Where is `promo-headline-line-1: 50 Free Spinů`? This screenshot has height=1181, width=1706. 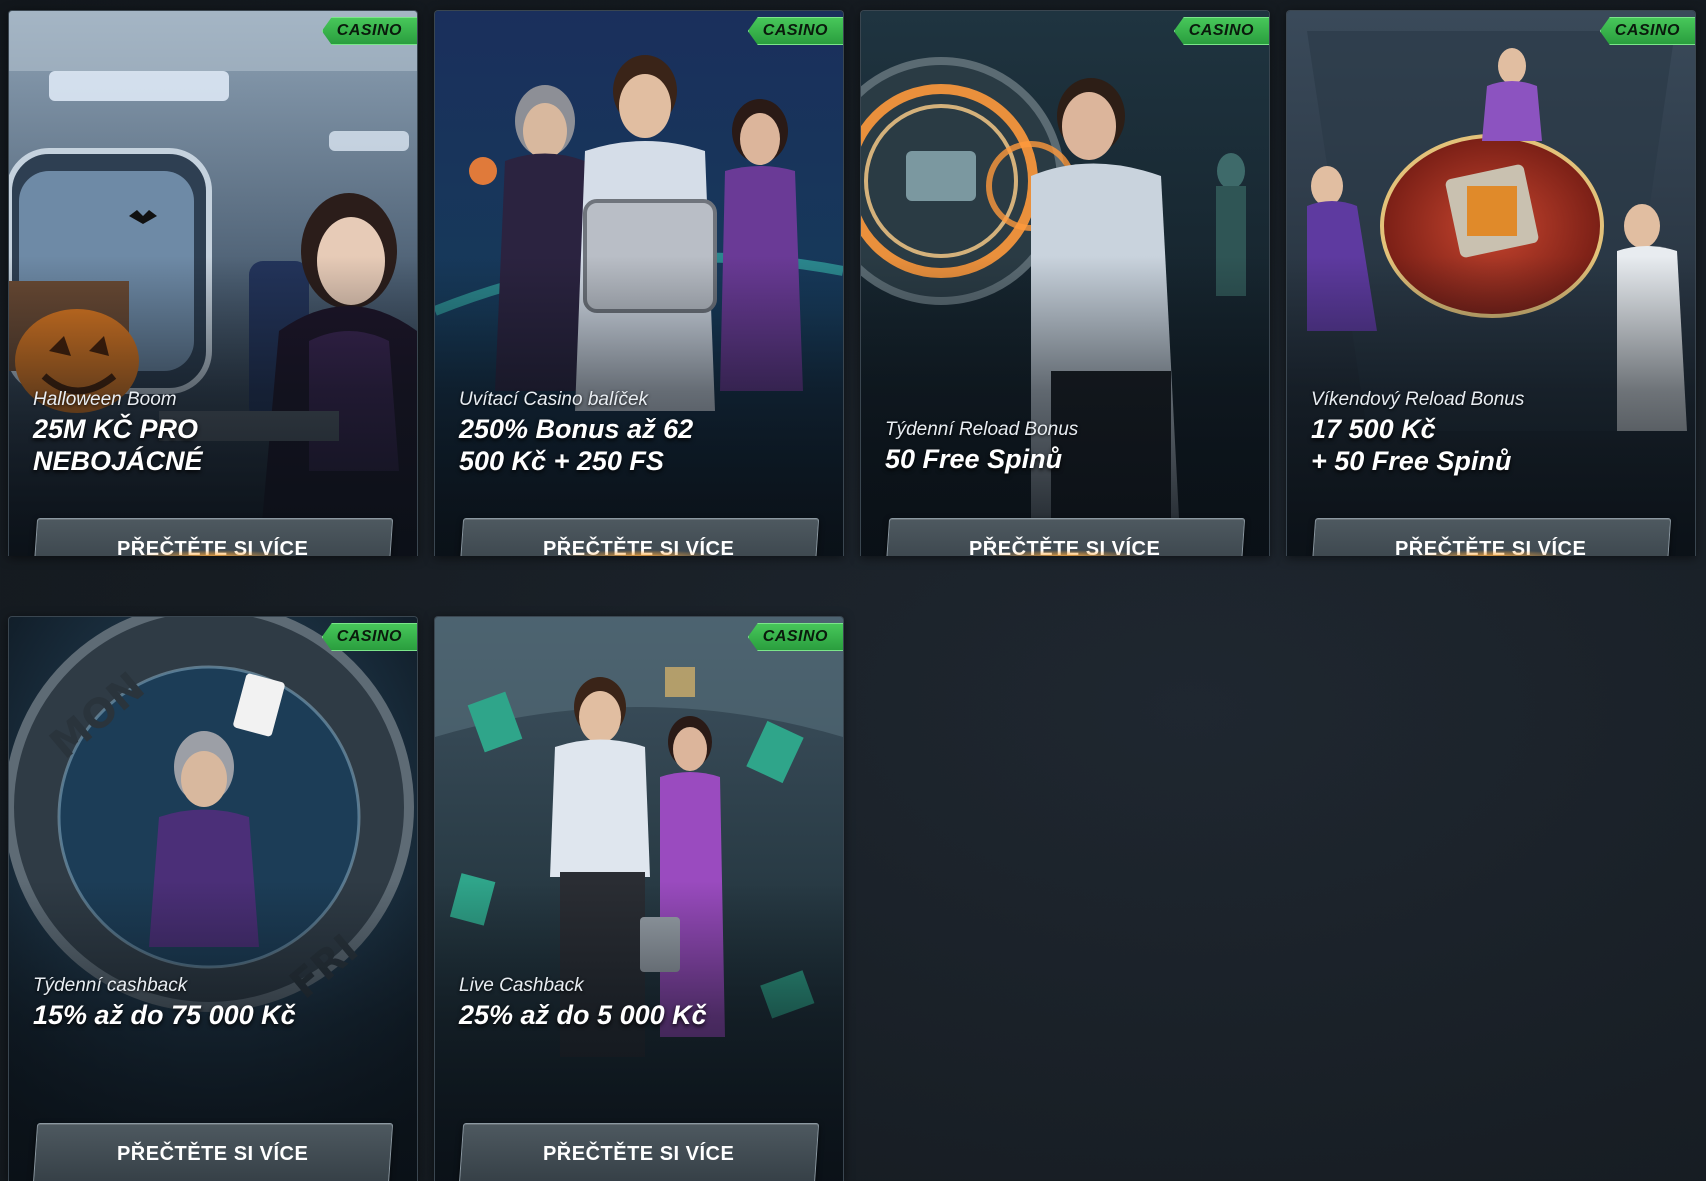 promo-headline-line-1: 50 Free Spinů is located at coordinates (974, 459).